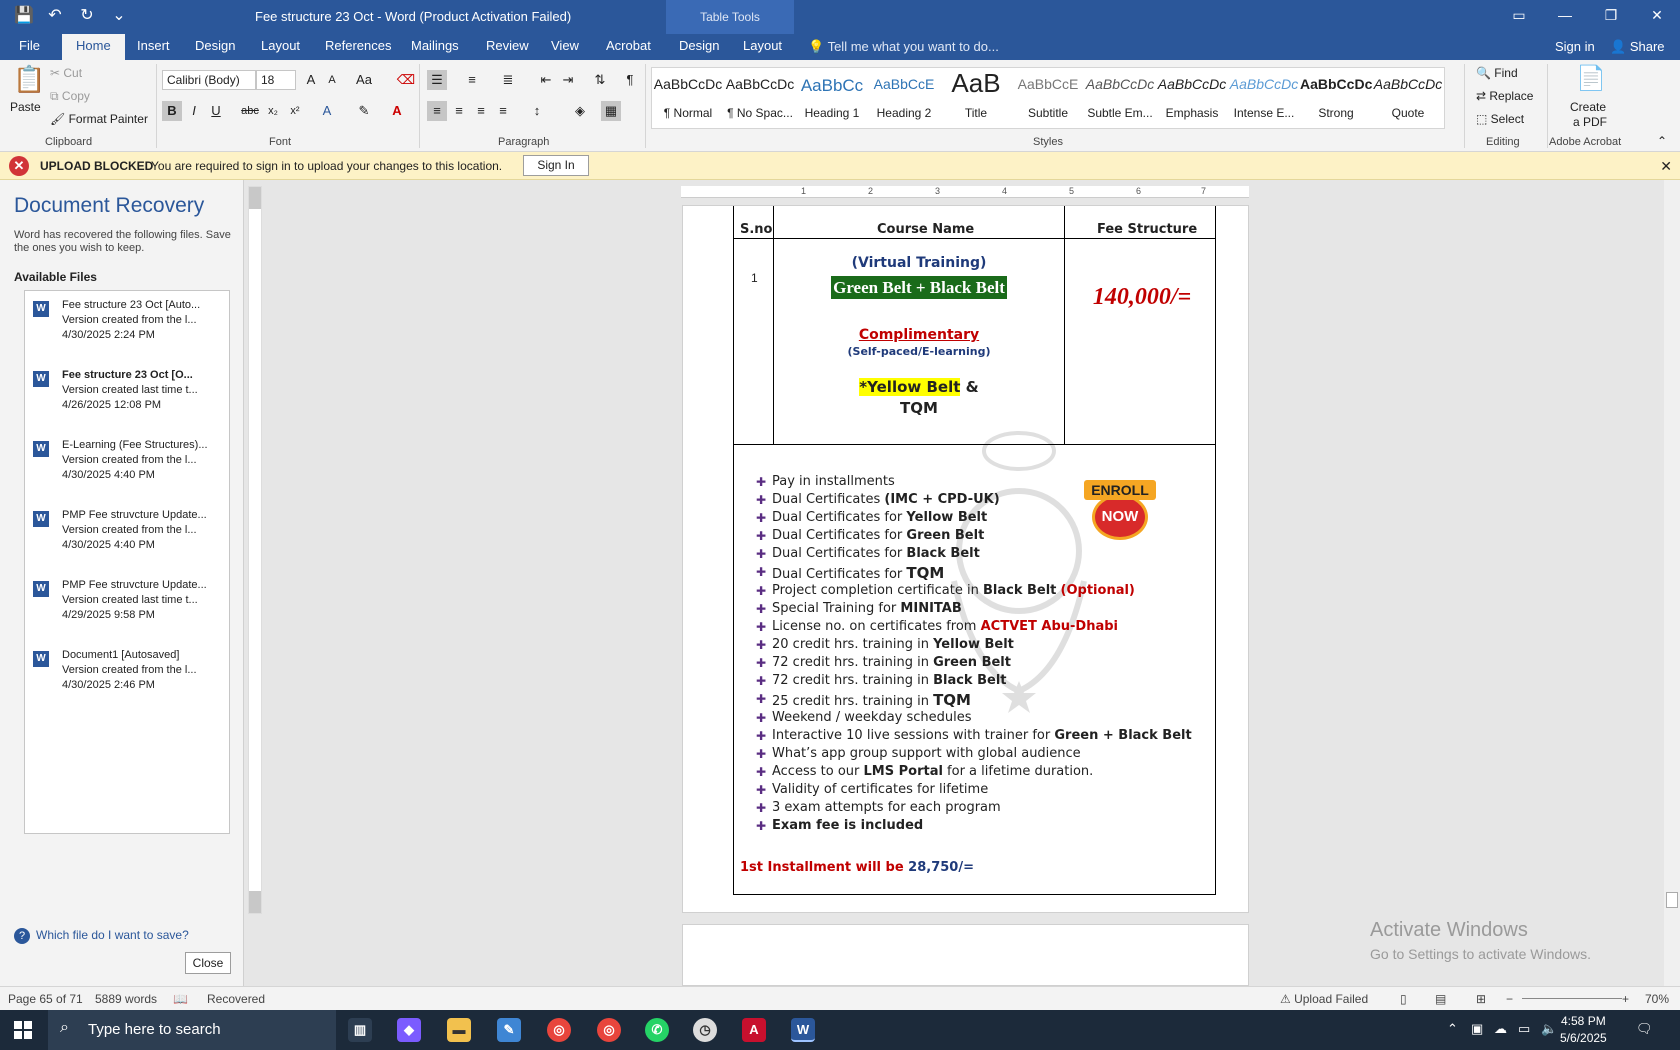 This screenshot has width=1680, height=1050. I want to click on zoom-slider, so click(1572, 998).